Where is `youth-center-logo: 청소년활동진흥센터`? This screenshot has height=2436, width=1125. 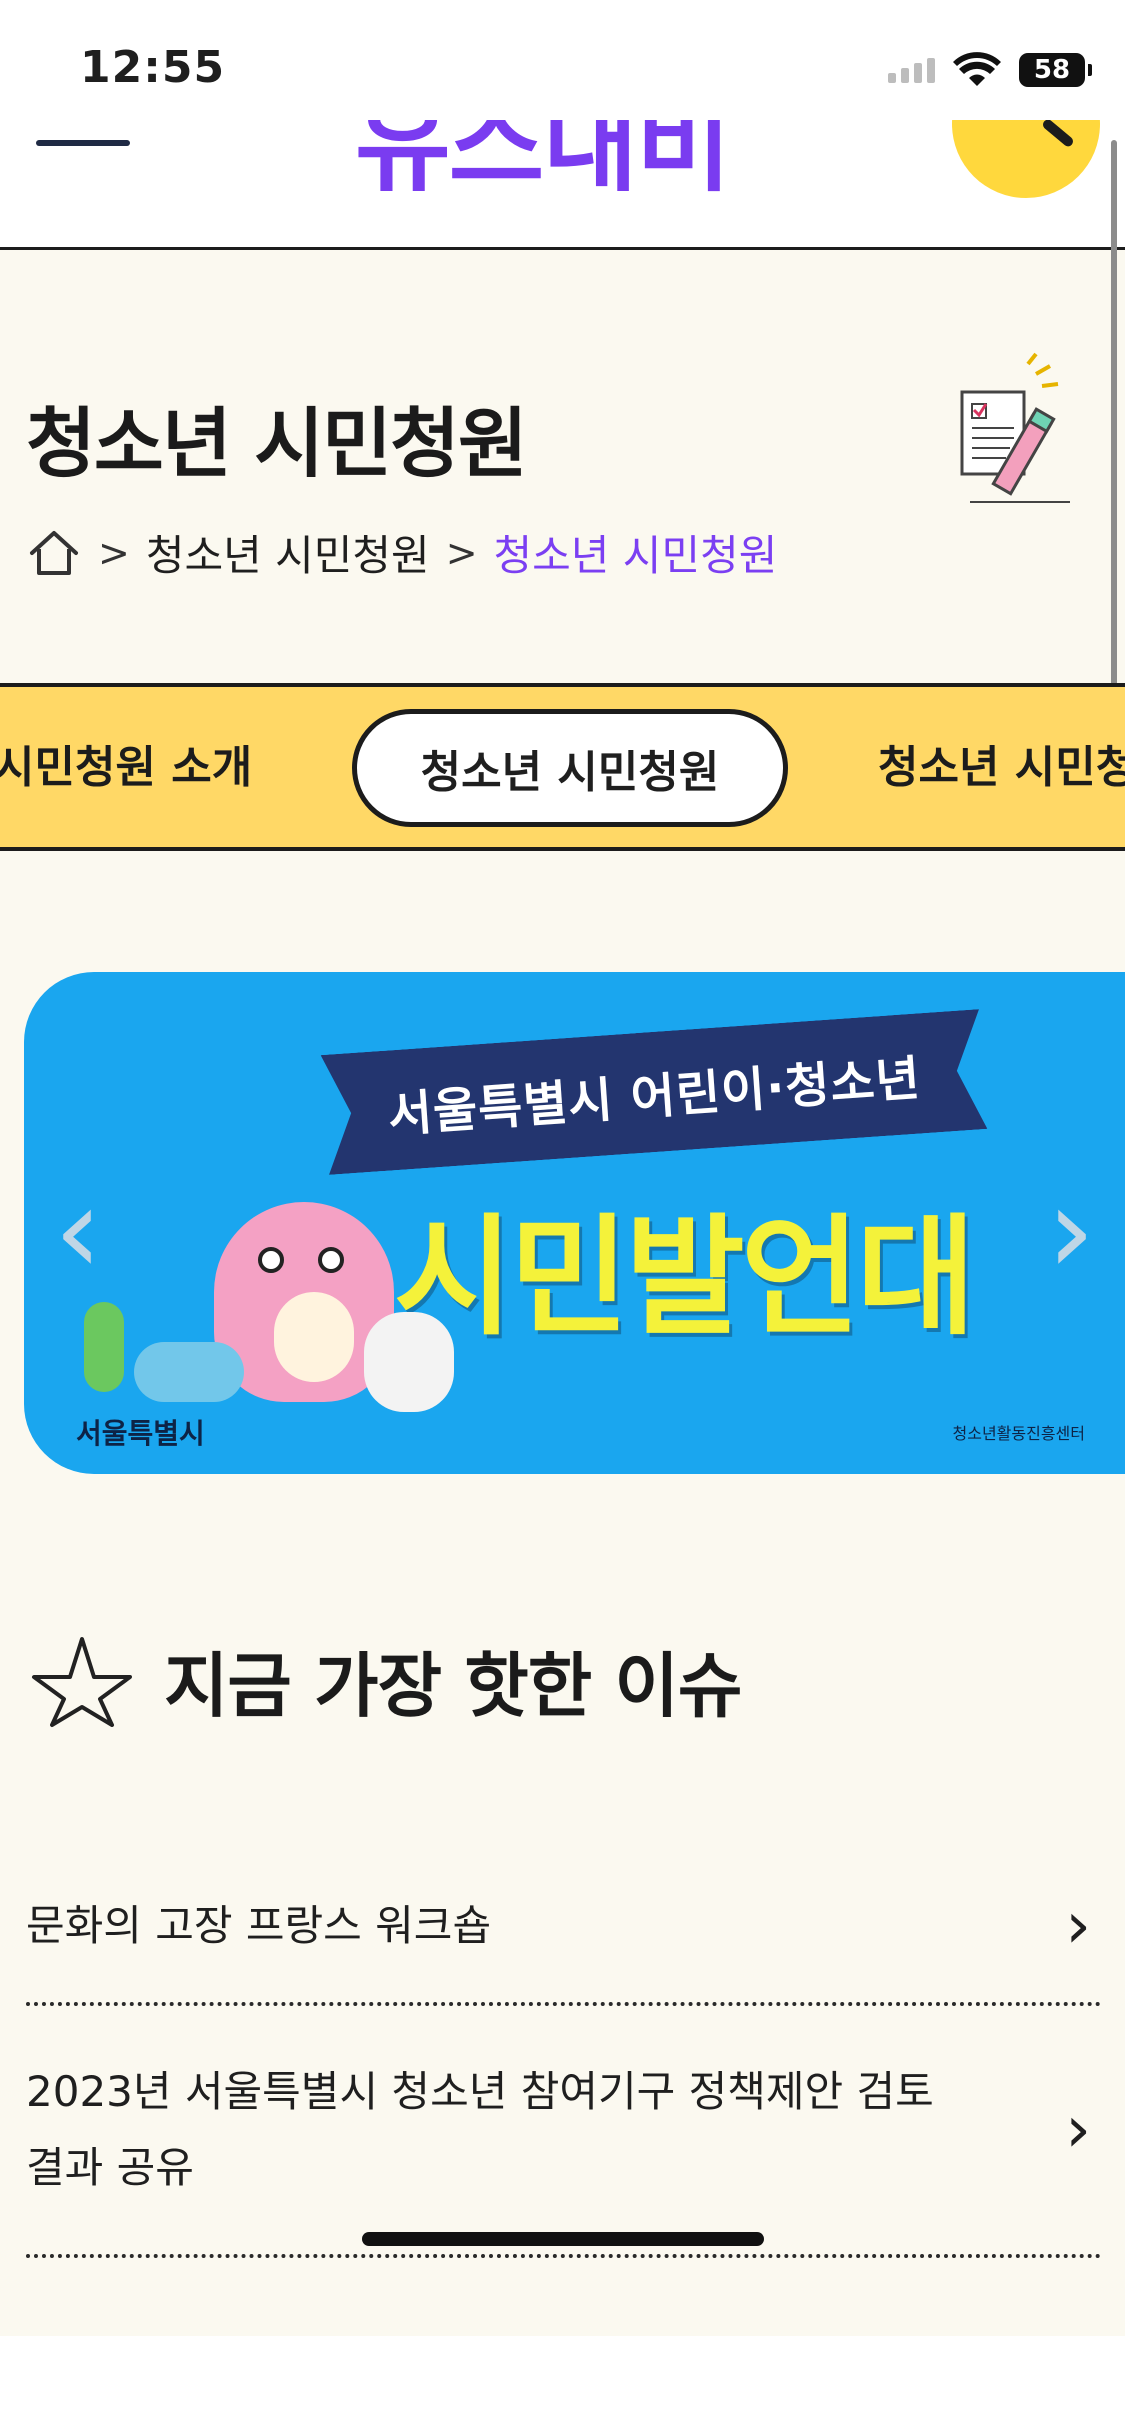 youth-center-logo: 청소년활동진흥센터 is located at coordinates (1018, 1433).